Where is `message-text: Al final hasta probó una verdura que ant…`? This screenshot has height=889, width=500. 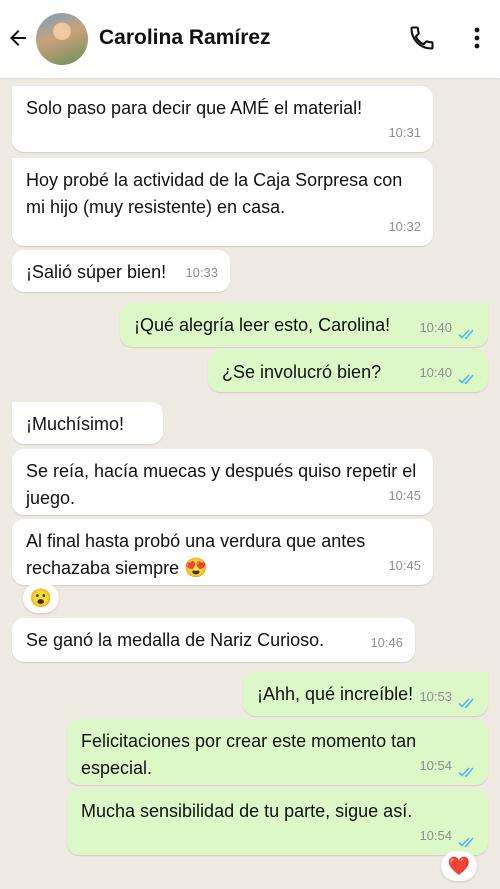
message-text: Al final hasta probó una verdura que ant… is located at coordinates (222, 555).